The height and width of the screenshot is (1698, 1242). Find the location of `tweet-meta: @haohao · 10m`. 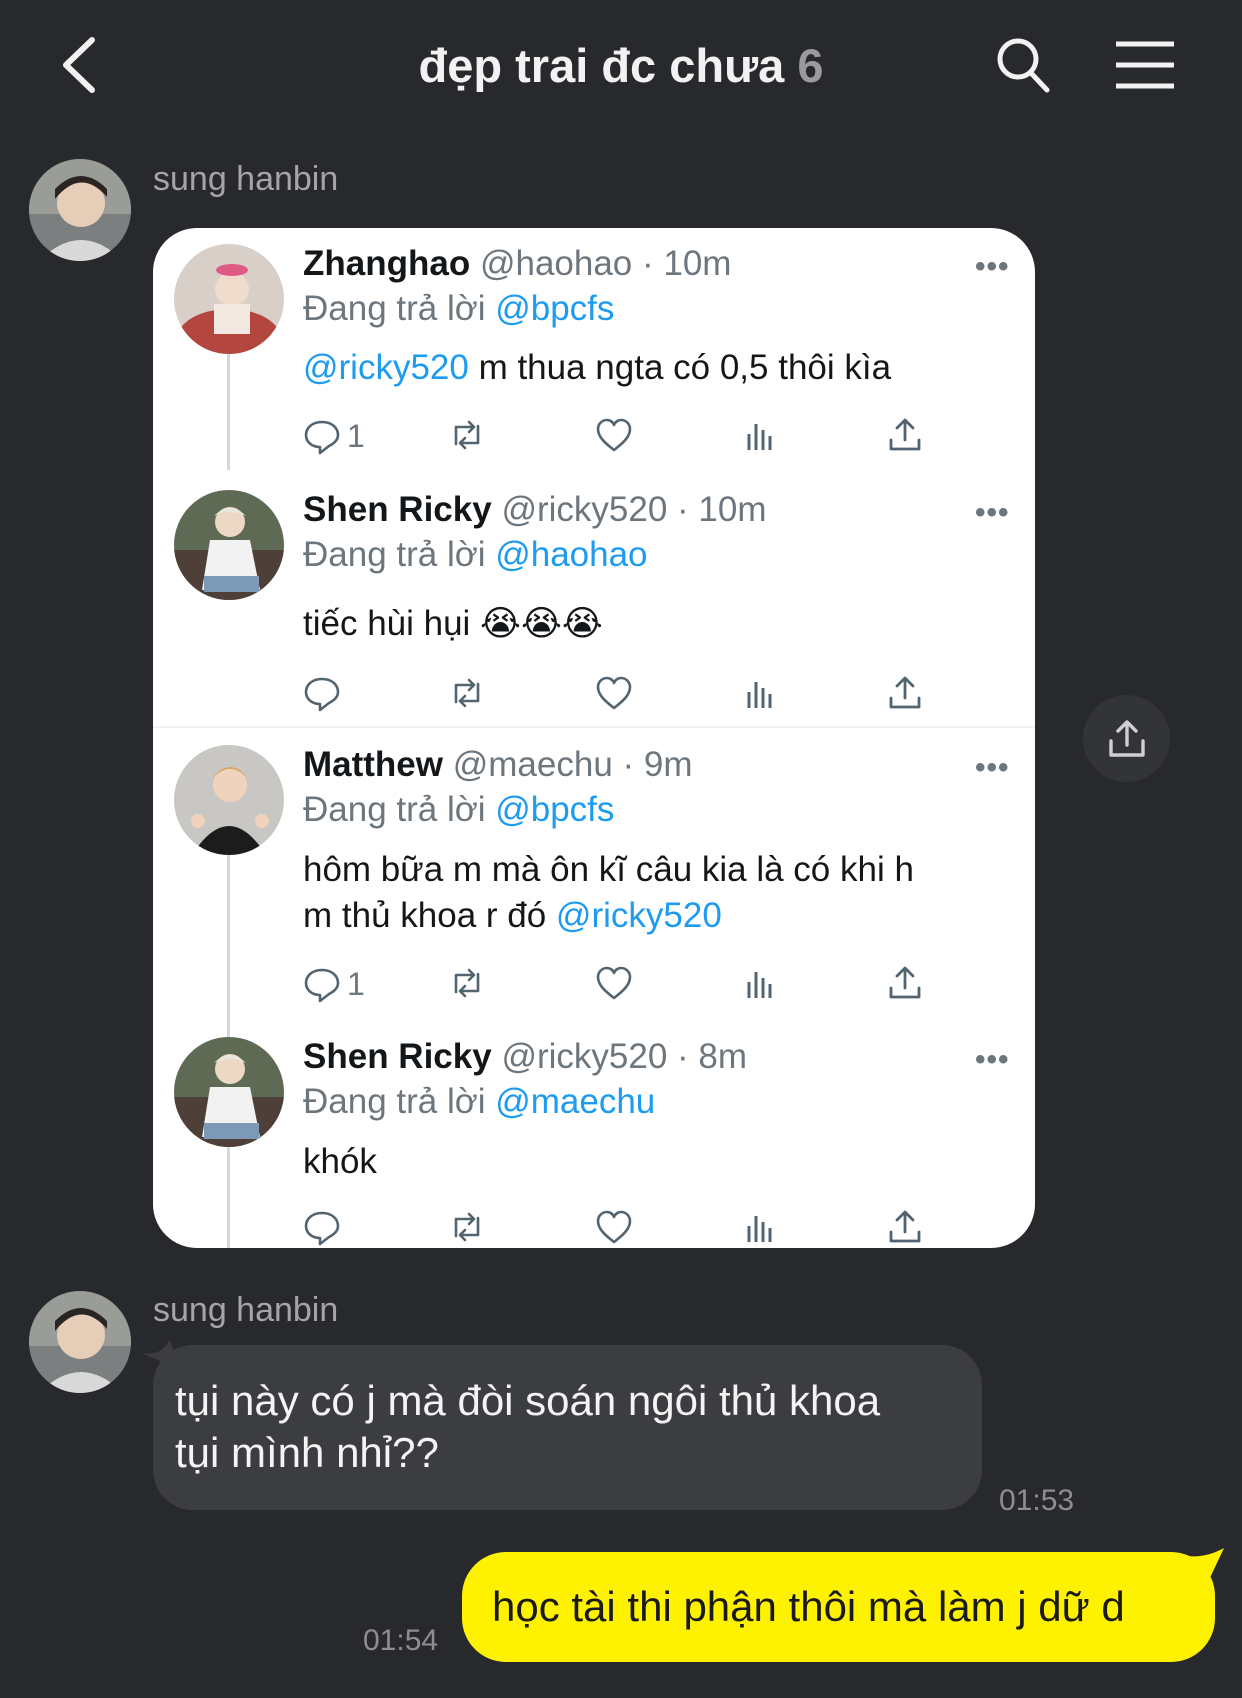

tweet-meta: @haohao · 10m is located at coordinates (605, 263).